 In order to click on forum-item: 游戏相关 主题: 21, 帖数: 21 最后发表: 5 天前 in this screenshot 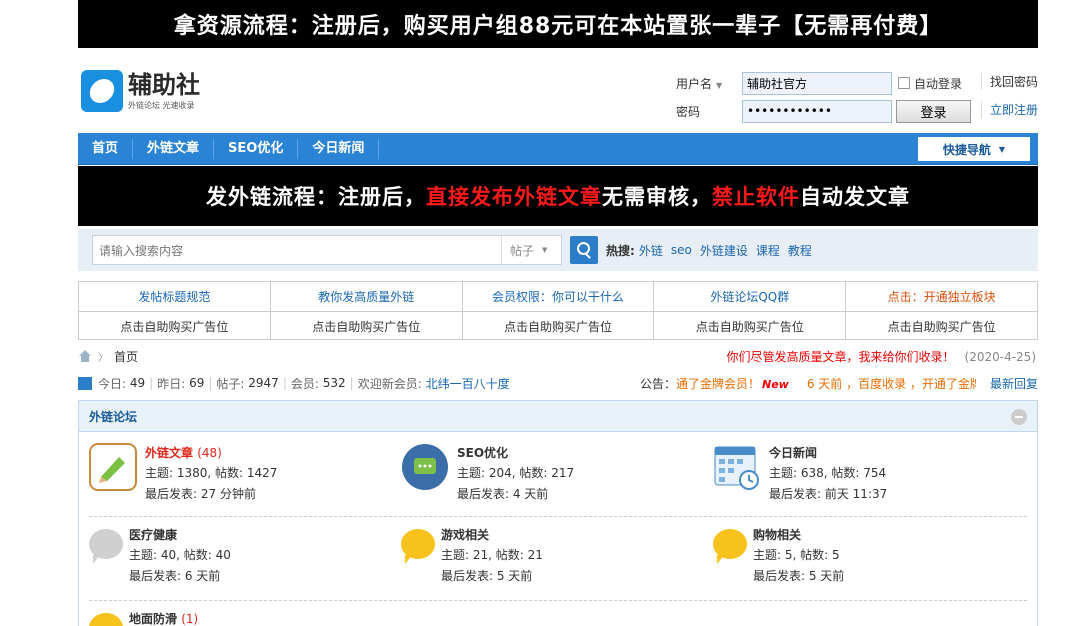, I will do `click(472, 556)`.